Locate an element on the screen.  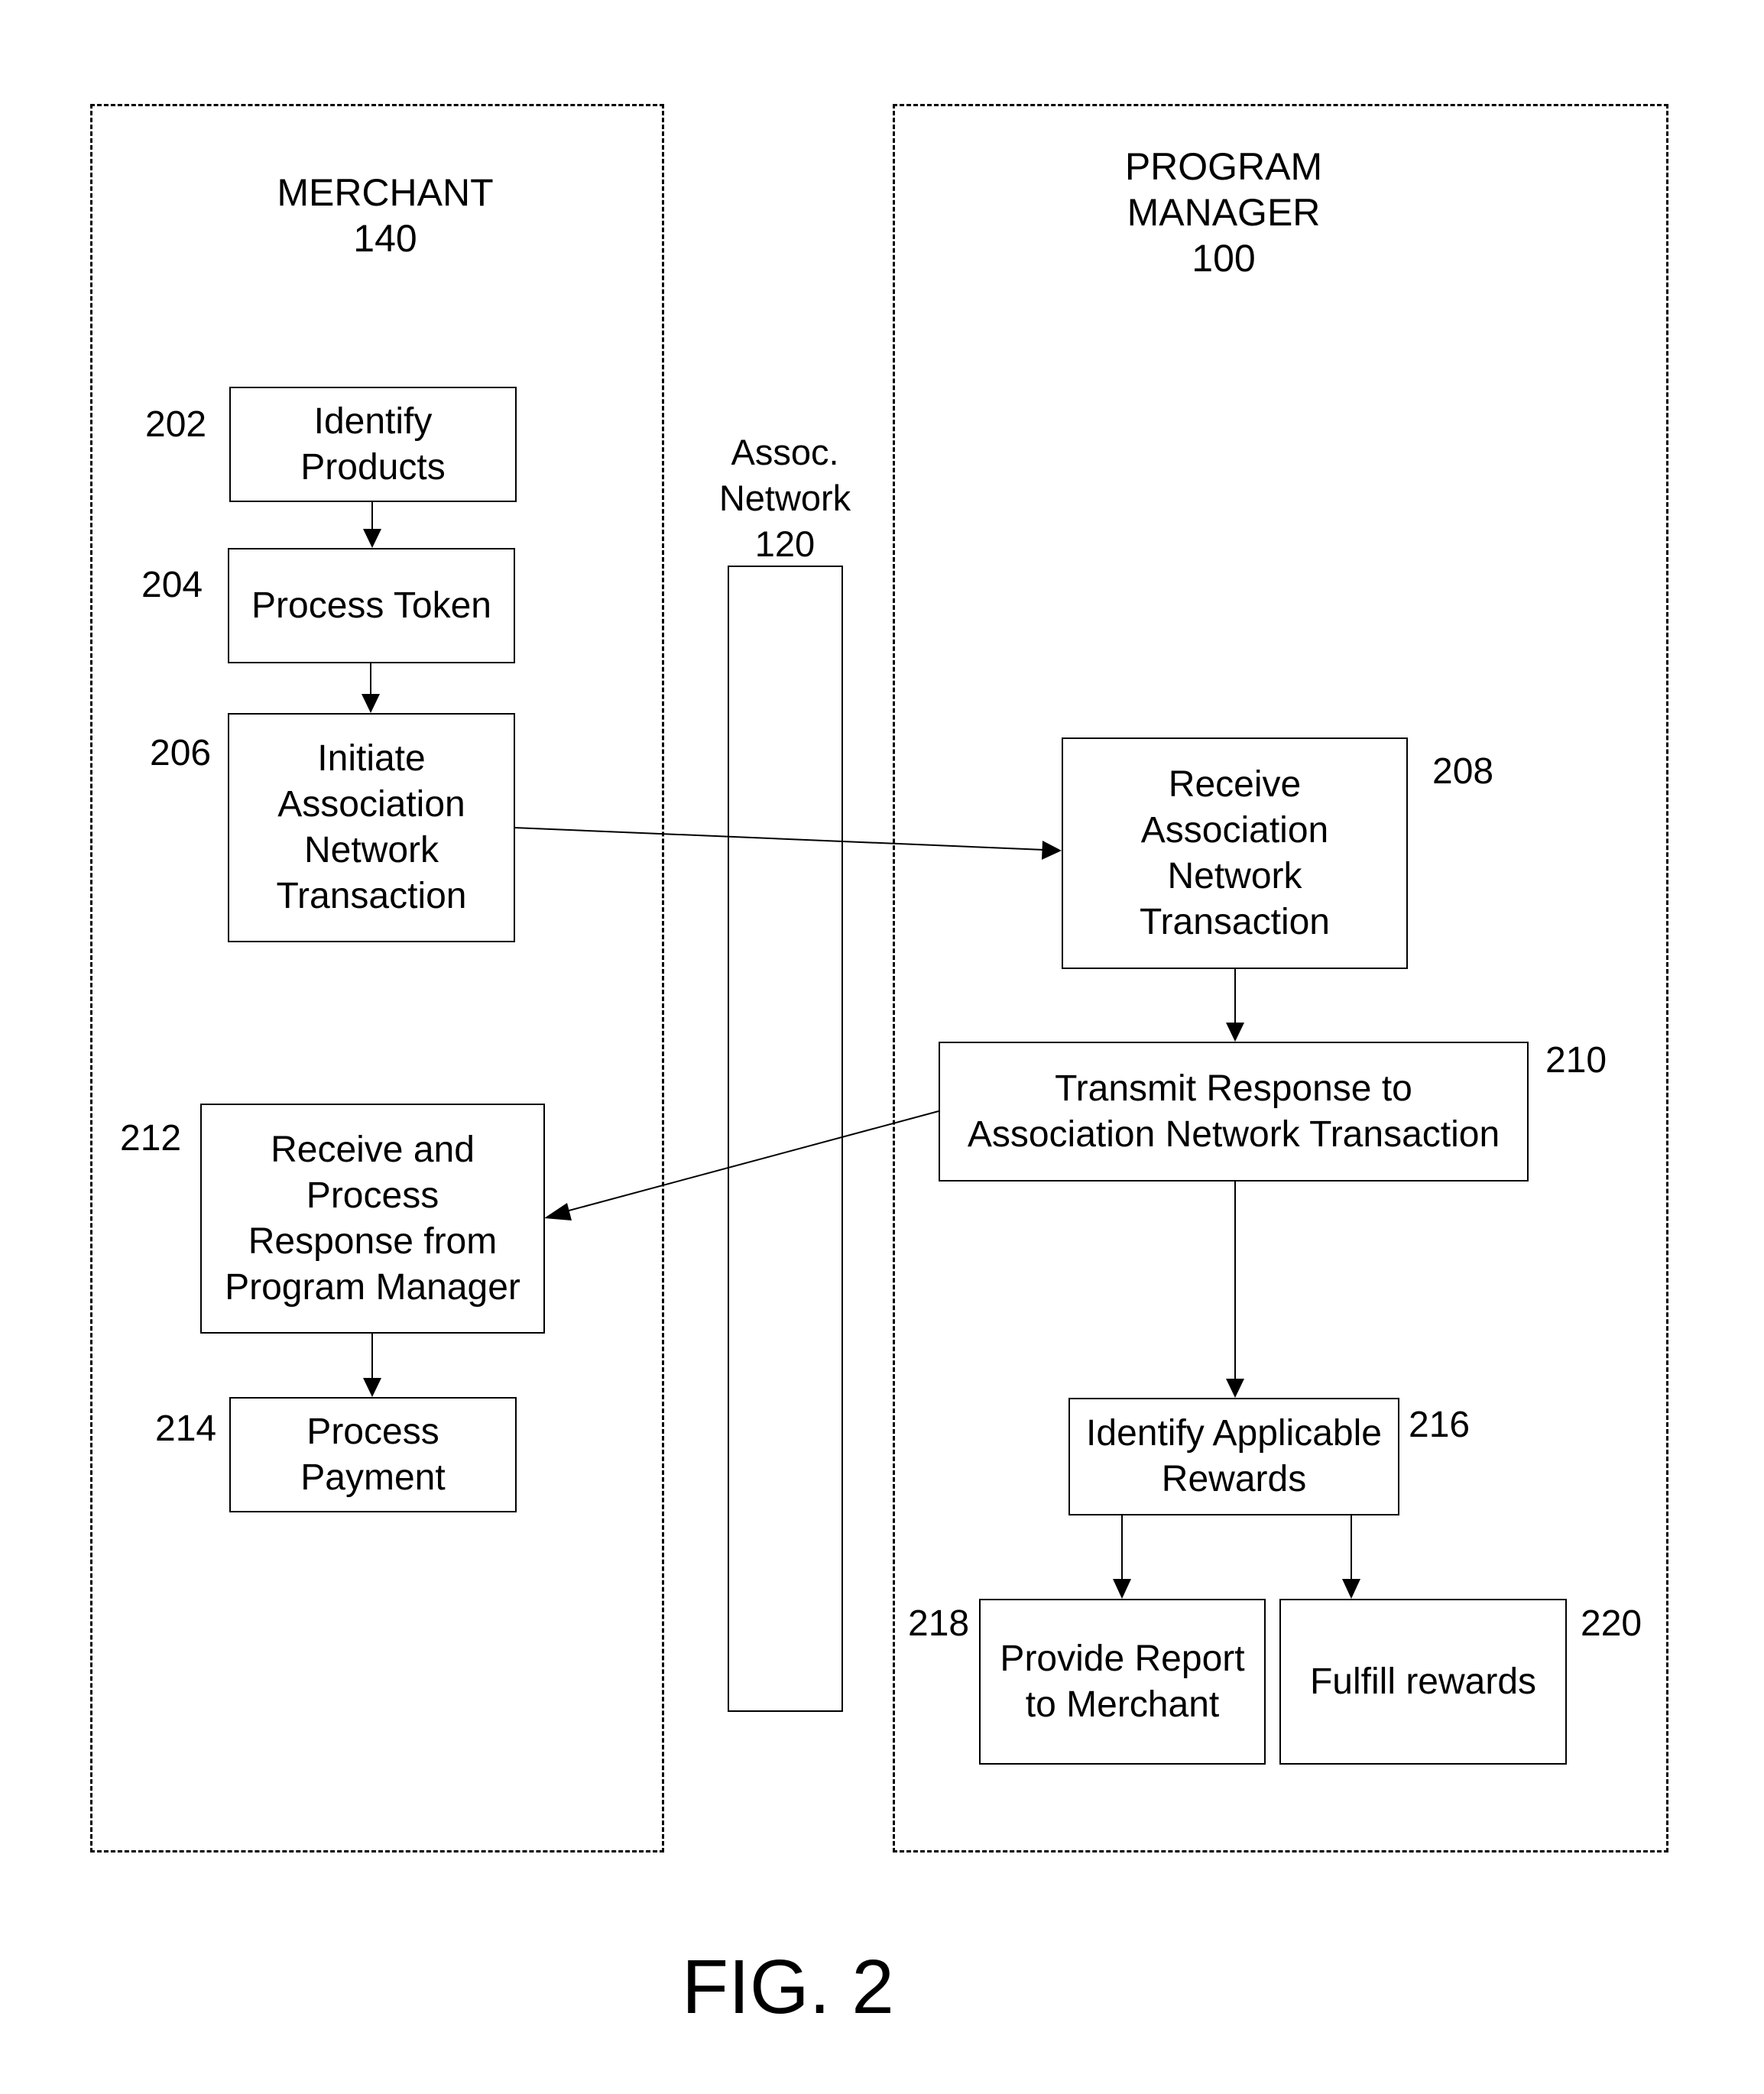
step-box-214: Process Payment is located at coordinates (373, 1454).